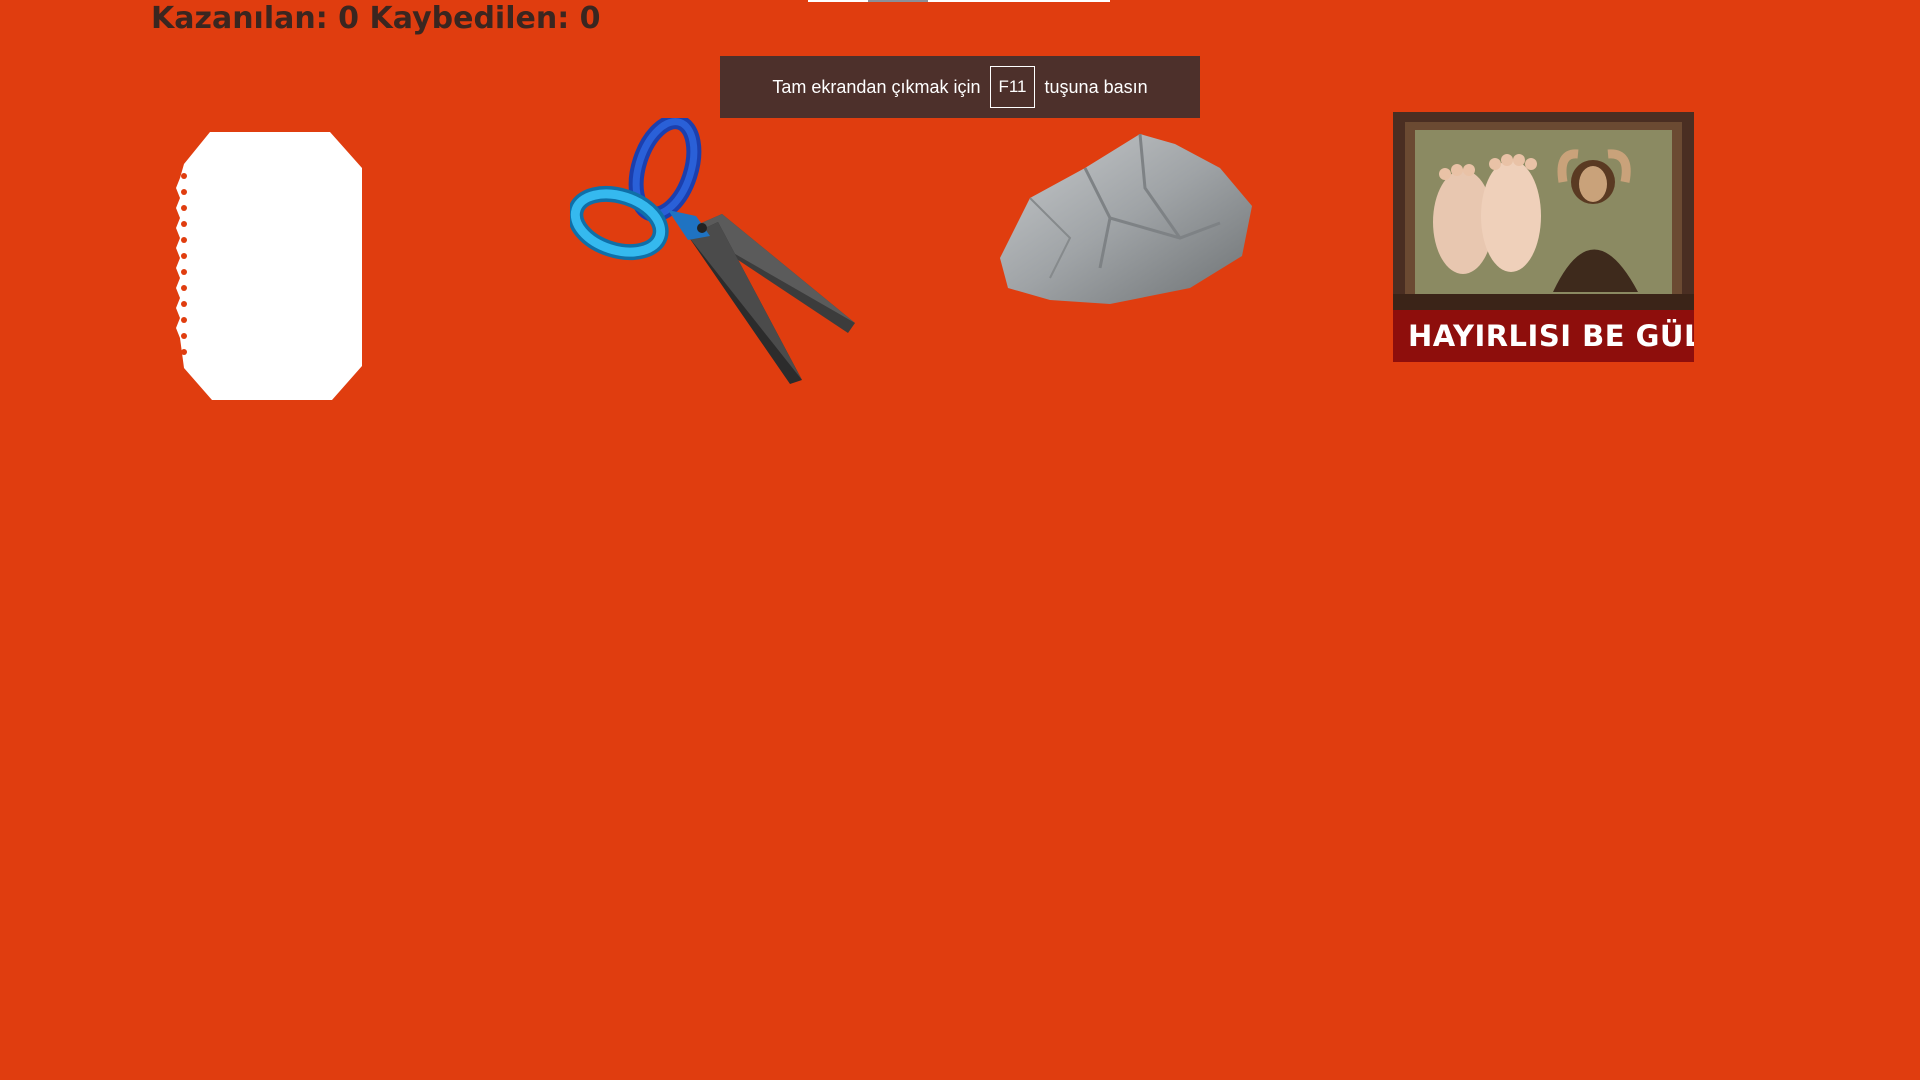 This screenshot has width=1920, height=1080. I want to click on scissors-choice-button, so click(713, 251).